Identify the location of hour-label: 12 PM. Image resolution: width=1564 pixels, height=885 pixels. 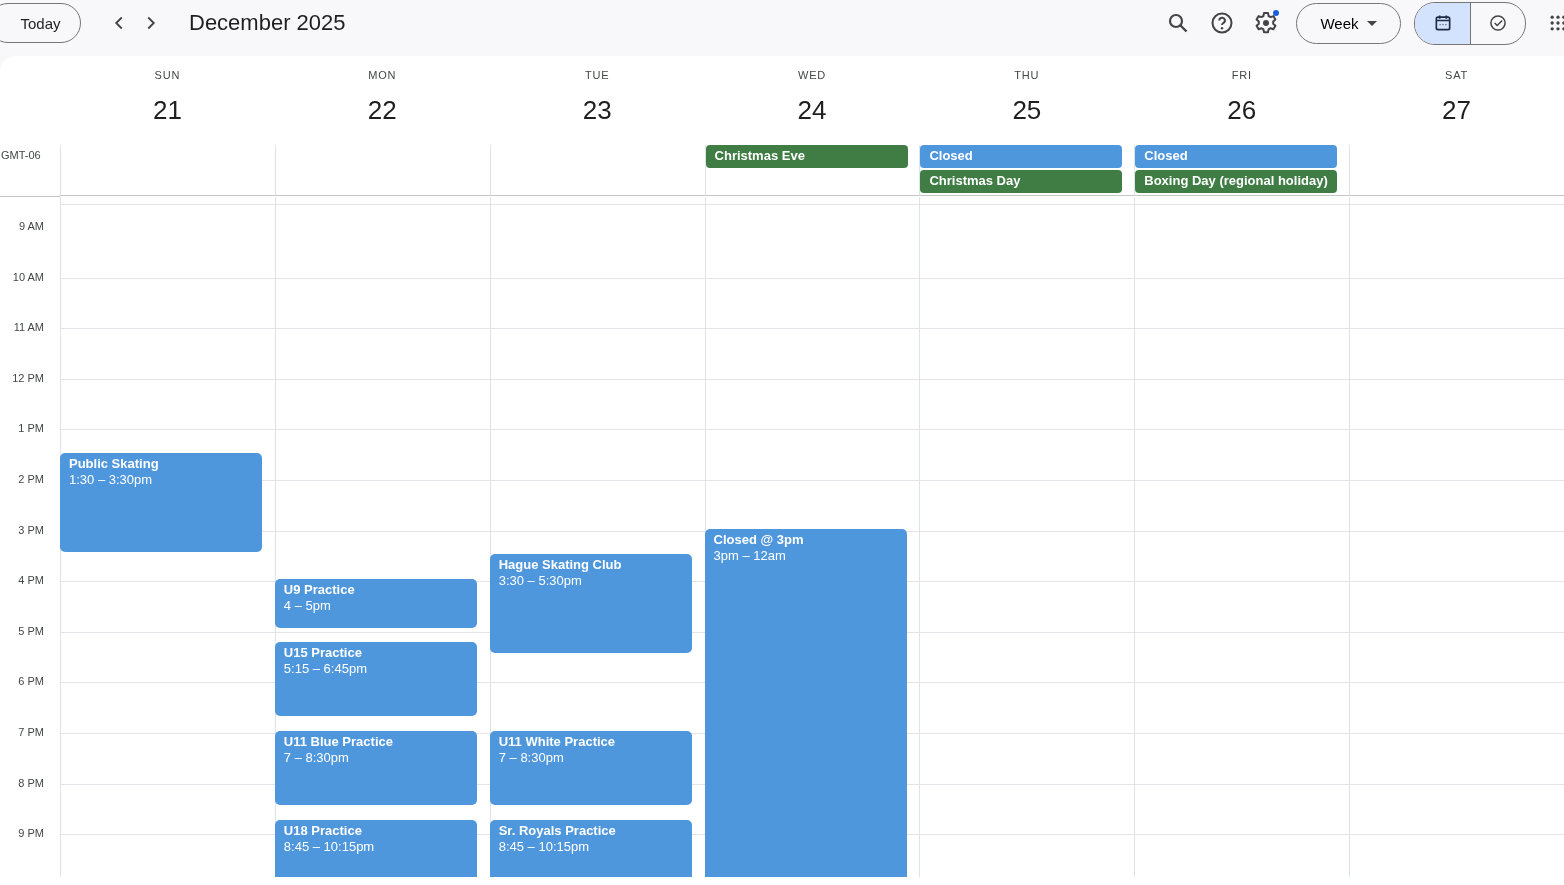
(28, 377).